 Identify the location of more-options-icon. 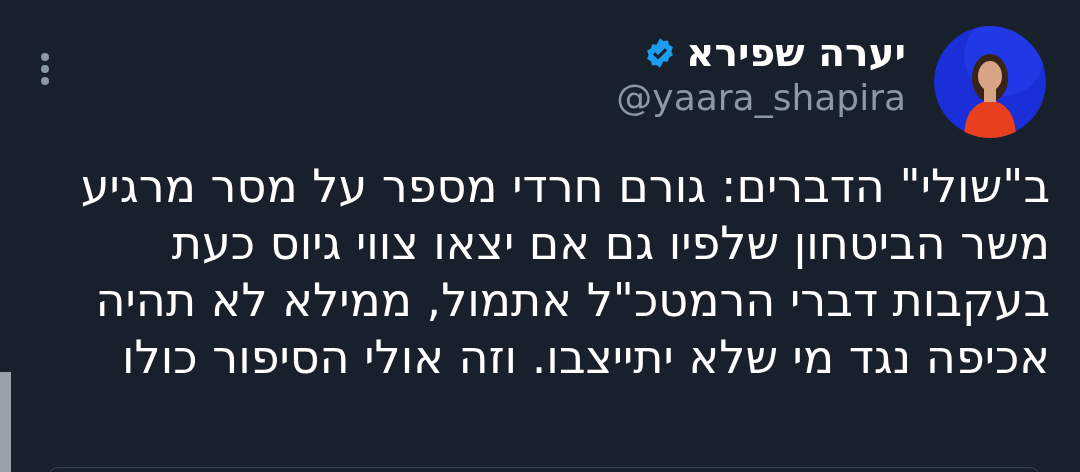
(45, 69).